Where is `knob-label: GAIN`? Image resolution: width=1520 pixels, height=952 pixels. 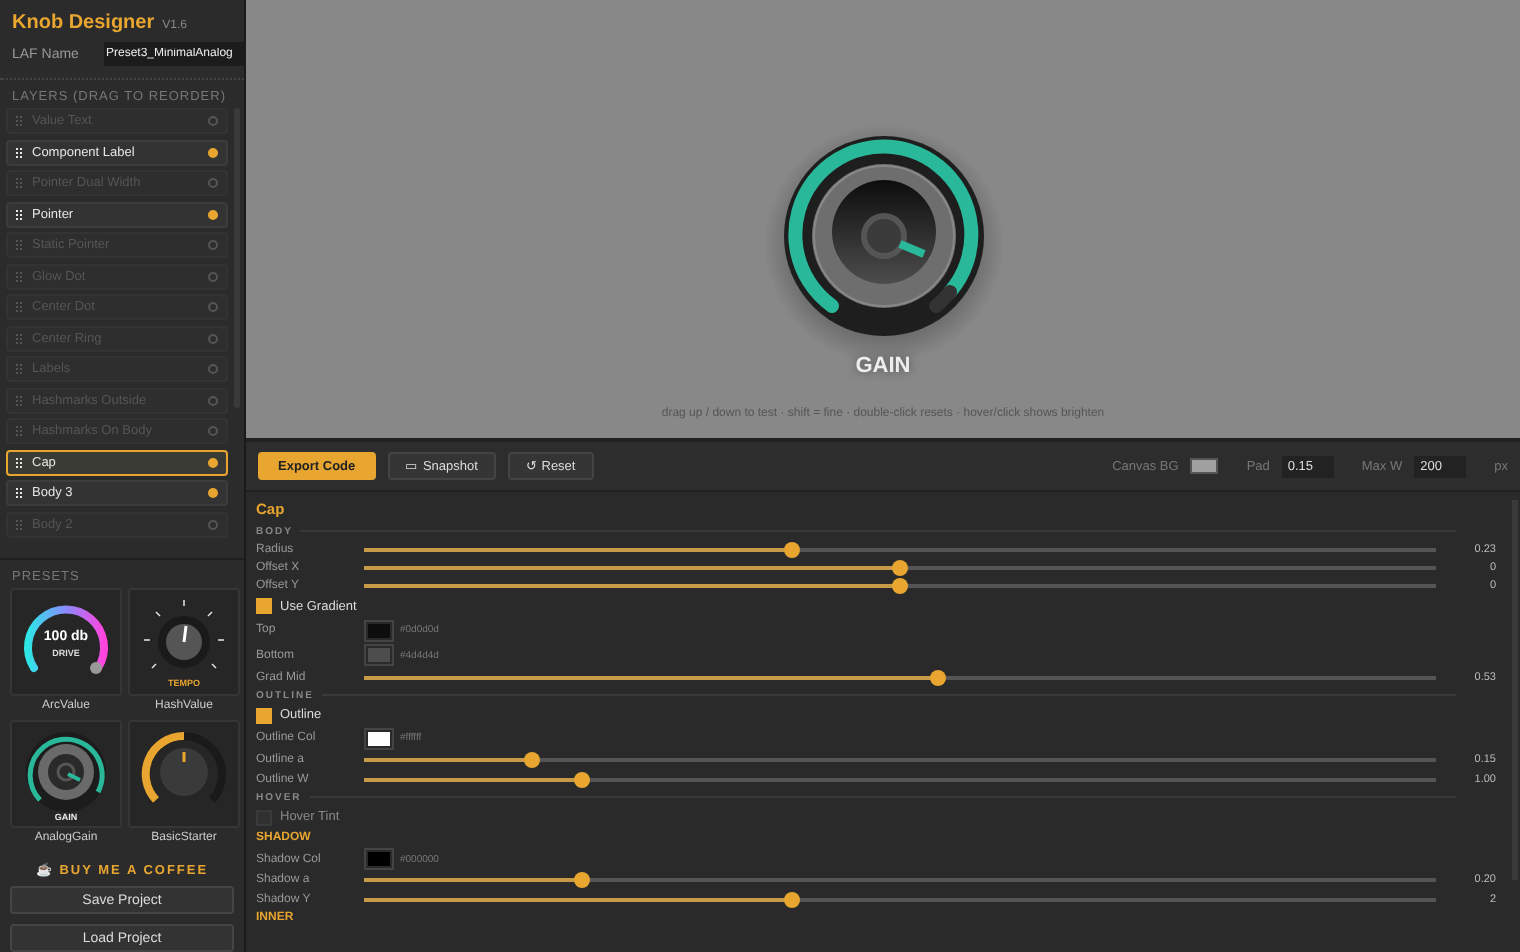 knob-label: GAIN is located at coordinates (883, 366).